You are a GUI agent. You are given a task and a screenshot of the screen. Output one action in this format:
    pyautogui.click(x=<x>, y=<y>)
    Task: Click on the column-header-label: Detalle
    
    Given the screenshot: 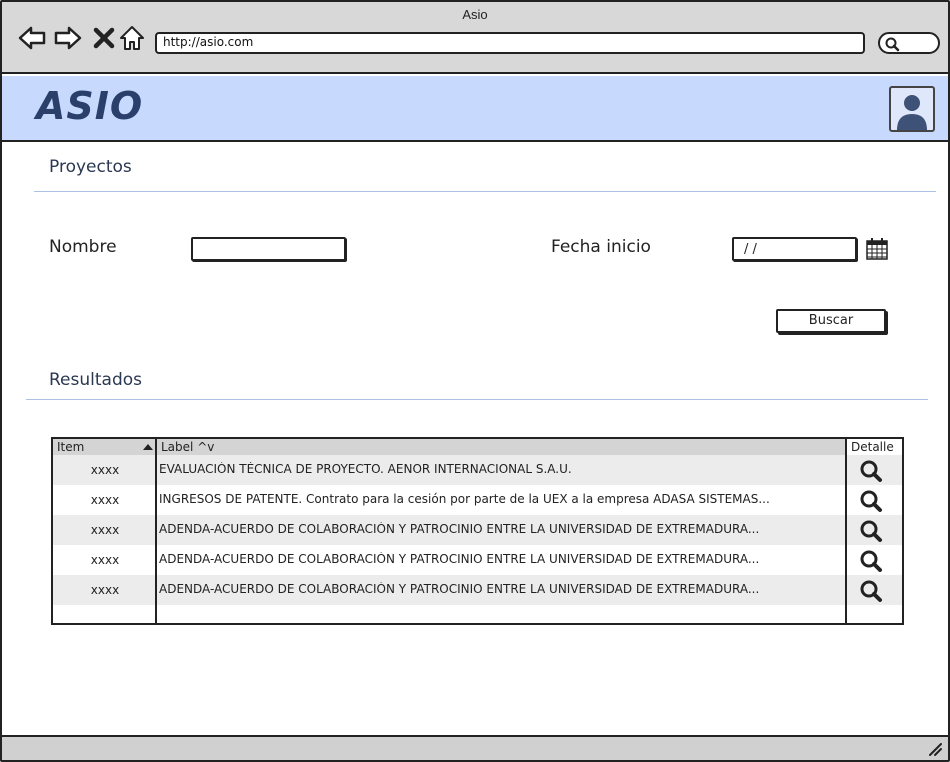 What is the action you would take?
    pyautogui.click(x=872, y=447)
    